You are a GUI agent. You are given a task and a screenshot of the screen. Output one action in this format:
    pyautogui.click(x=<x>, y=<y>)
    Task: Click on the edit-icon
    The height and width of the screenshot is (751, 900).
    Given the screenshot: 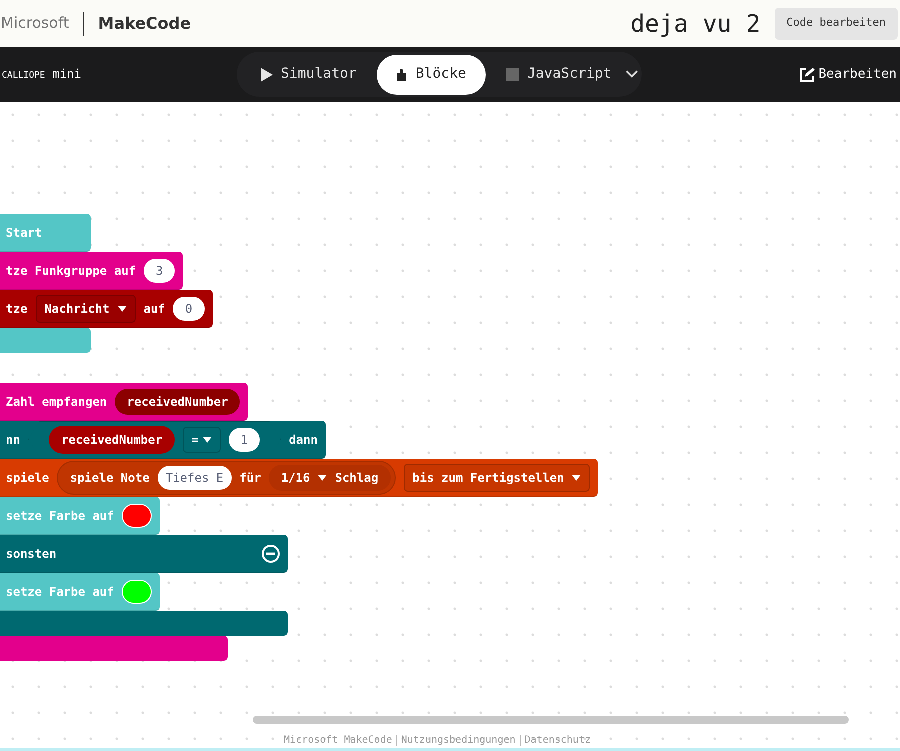 What is the action you would take?
    pyautogui.click(x=806, y=74)
    